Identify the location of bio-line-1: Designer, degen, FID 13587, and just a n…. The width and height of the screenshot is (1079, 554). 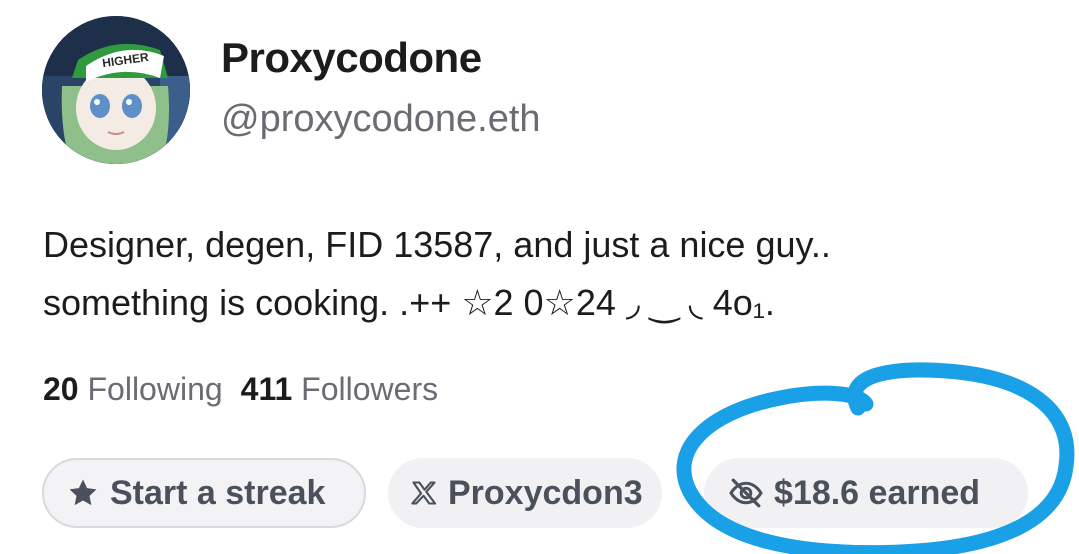
(437, 244).